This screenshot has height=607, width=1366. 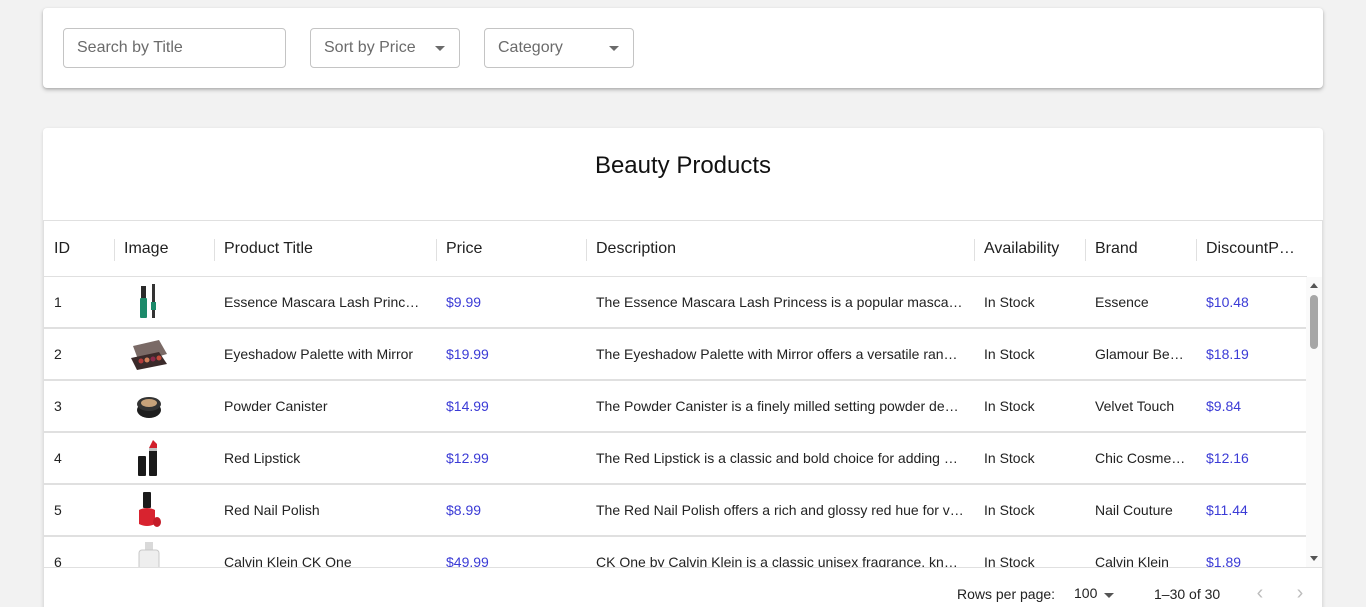 What do you see at coordinates (1006, 594) in the screenshot?
I see `rows-per-page-label: Rows per page:` at bounding box center [1006, 594].